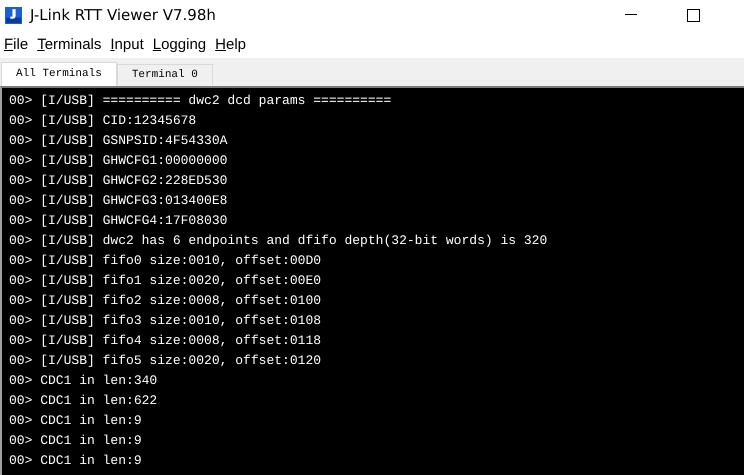 This screenshot has width=744, height=475. I want to click on log-line: 00> [I/USB] fifo3 size:0010, offset:0108, so click(165, 321).